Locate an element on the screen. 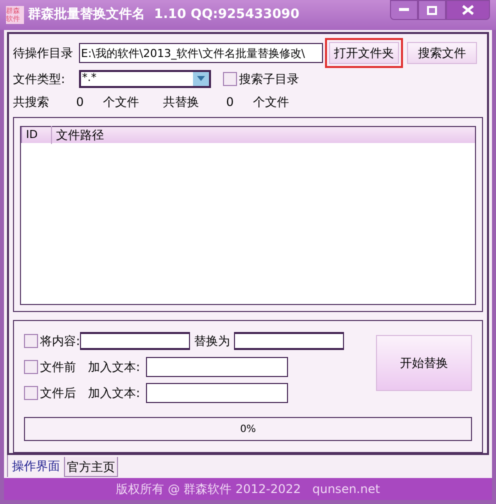  minimize-button is located at coordinates (404, 10).